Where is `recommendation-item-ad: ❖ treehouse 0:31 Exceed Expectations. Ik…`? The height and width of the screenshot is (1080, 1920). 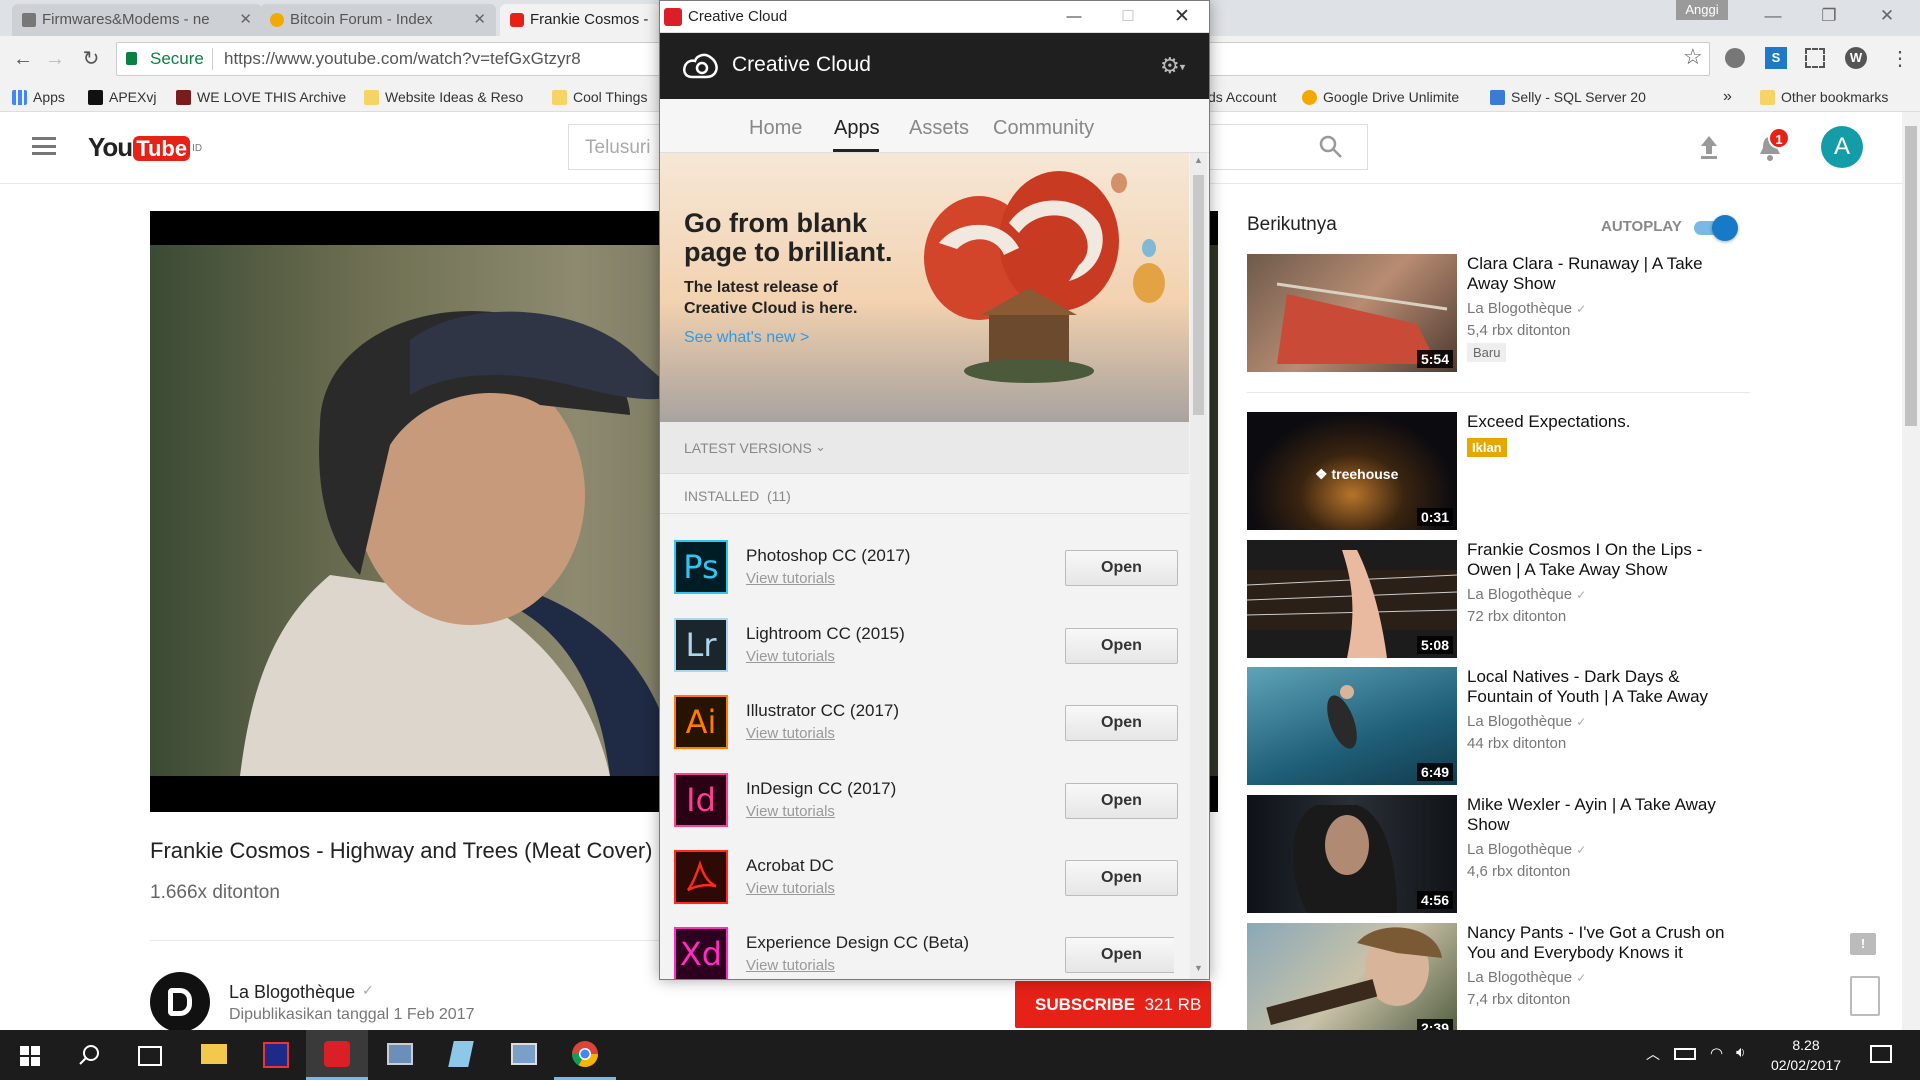
recommendation-item-ad: ❖ treehouse 0:31 Exceed Expectations. Ik… is located at coordinates (1507, 471).